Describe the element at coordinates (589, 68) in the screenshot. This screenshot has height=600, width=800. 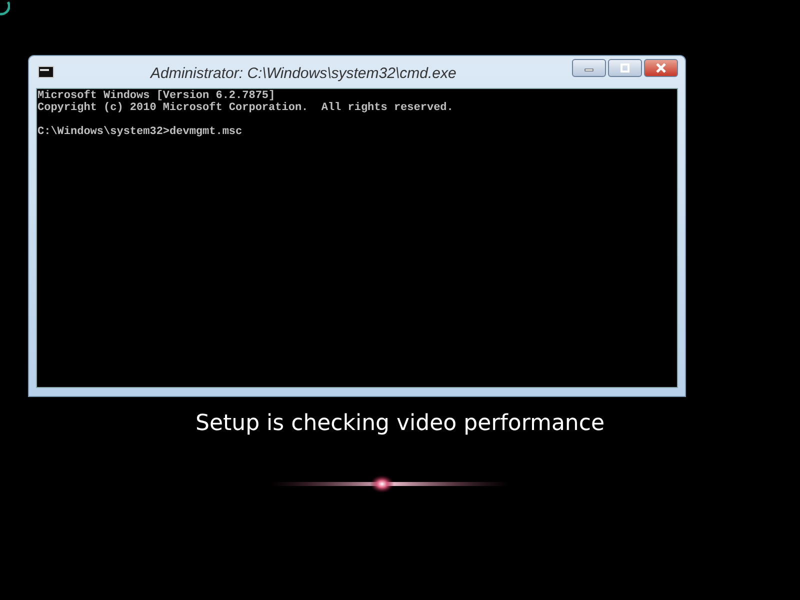
I see `minimize-button` at that location.